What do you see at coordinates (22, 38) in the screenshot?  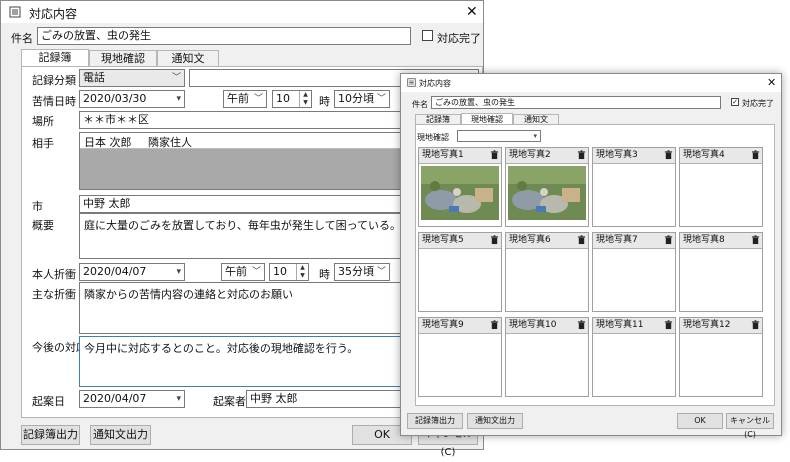 I see `subject-label: 件名` at bounding box center [22, 38].